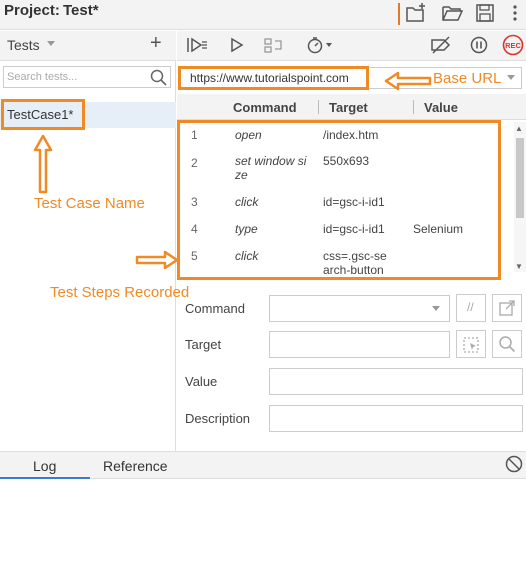 The height and width of the screenshot is (567, 526). I want to click on toolbar-divider, so click(399, 14).